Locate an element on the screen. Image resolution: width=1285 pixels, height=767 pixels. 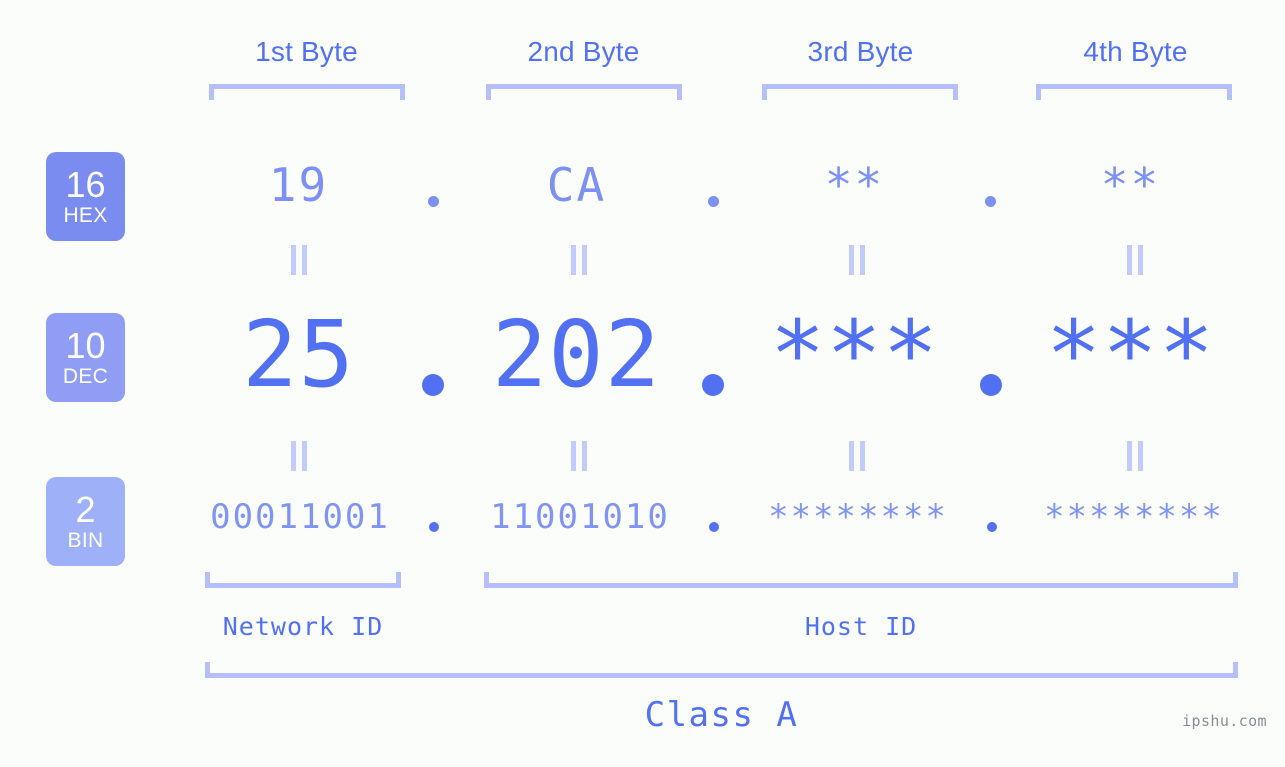
bin-byte-2: 11001010 is located at coordinates (580, 517).